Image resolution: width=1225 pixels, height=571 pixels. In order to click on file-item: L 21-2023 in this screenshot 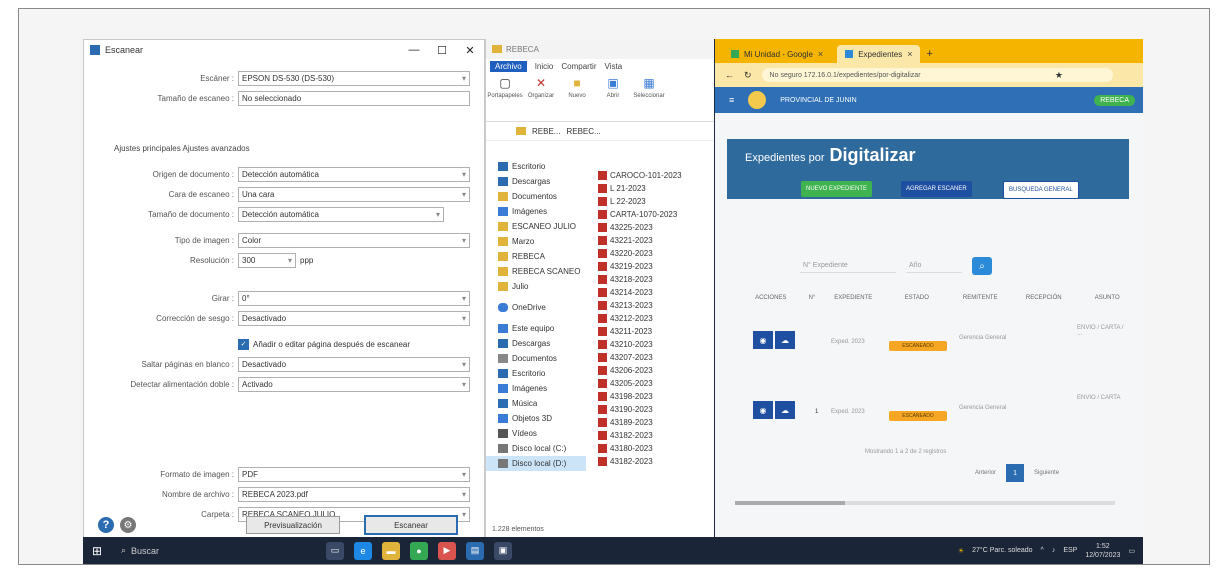, I will do `click(653, 188)`.